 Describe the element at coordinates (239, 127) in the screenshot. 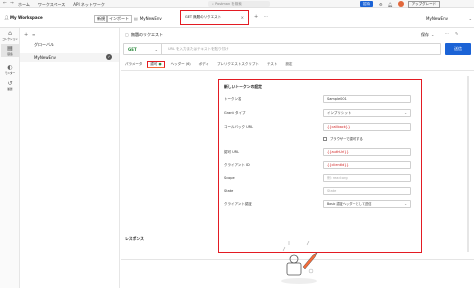

I see `callback-url-label: コールバック URL` at that location.